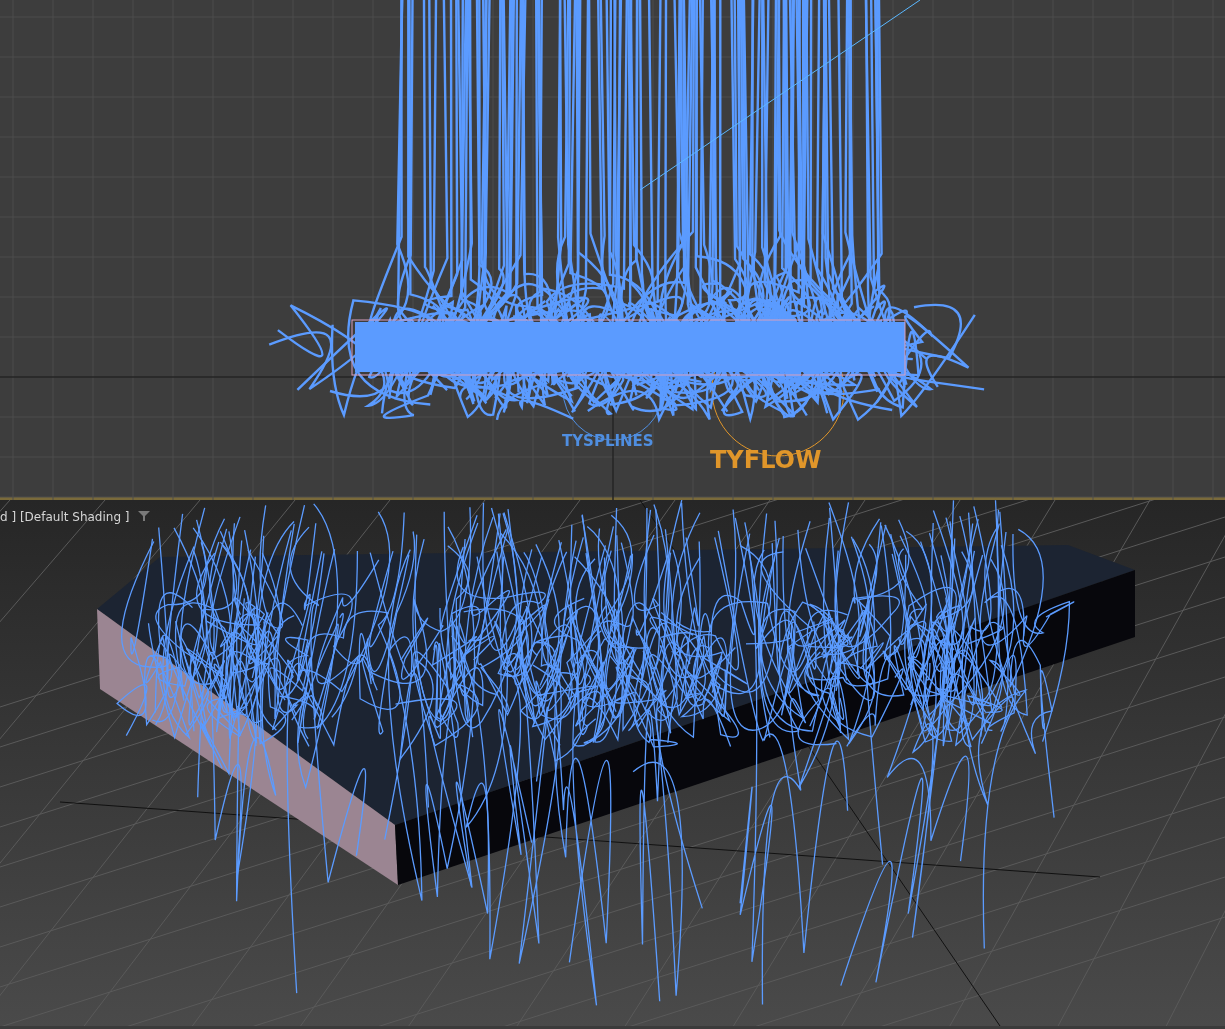 Image resolution: width=1225 pixels, height=1029 pixels. I want to click on helper-label: TYSPLINES, so click(608, 441).